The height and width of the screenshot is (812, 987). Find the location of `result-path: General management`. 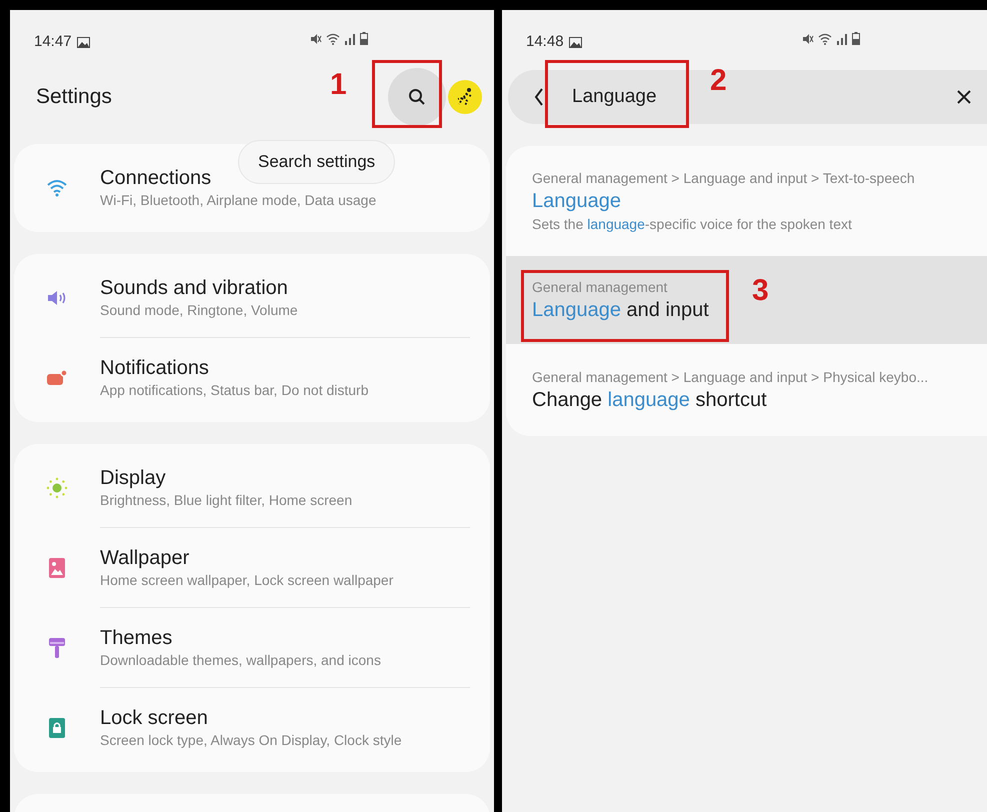

result-path: General management is located at coordinates (600, 287).